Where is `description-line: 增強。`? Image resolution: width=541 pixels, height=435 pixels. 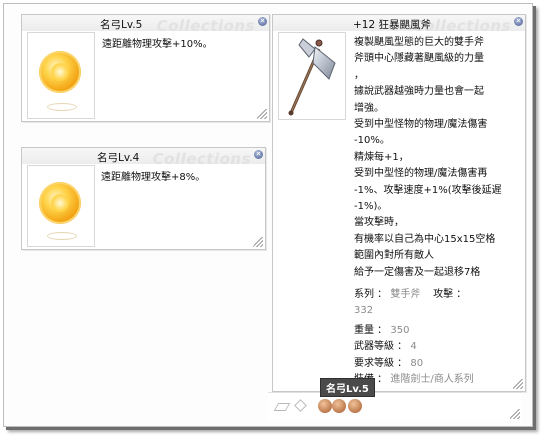 description-line: 增強。 is located at coordinates (369, 108).